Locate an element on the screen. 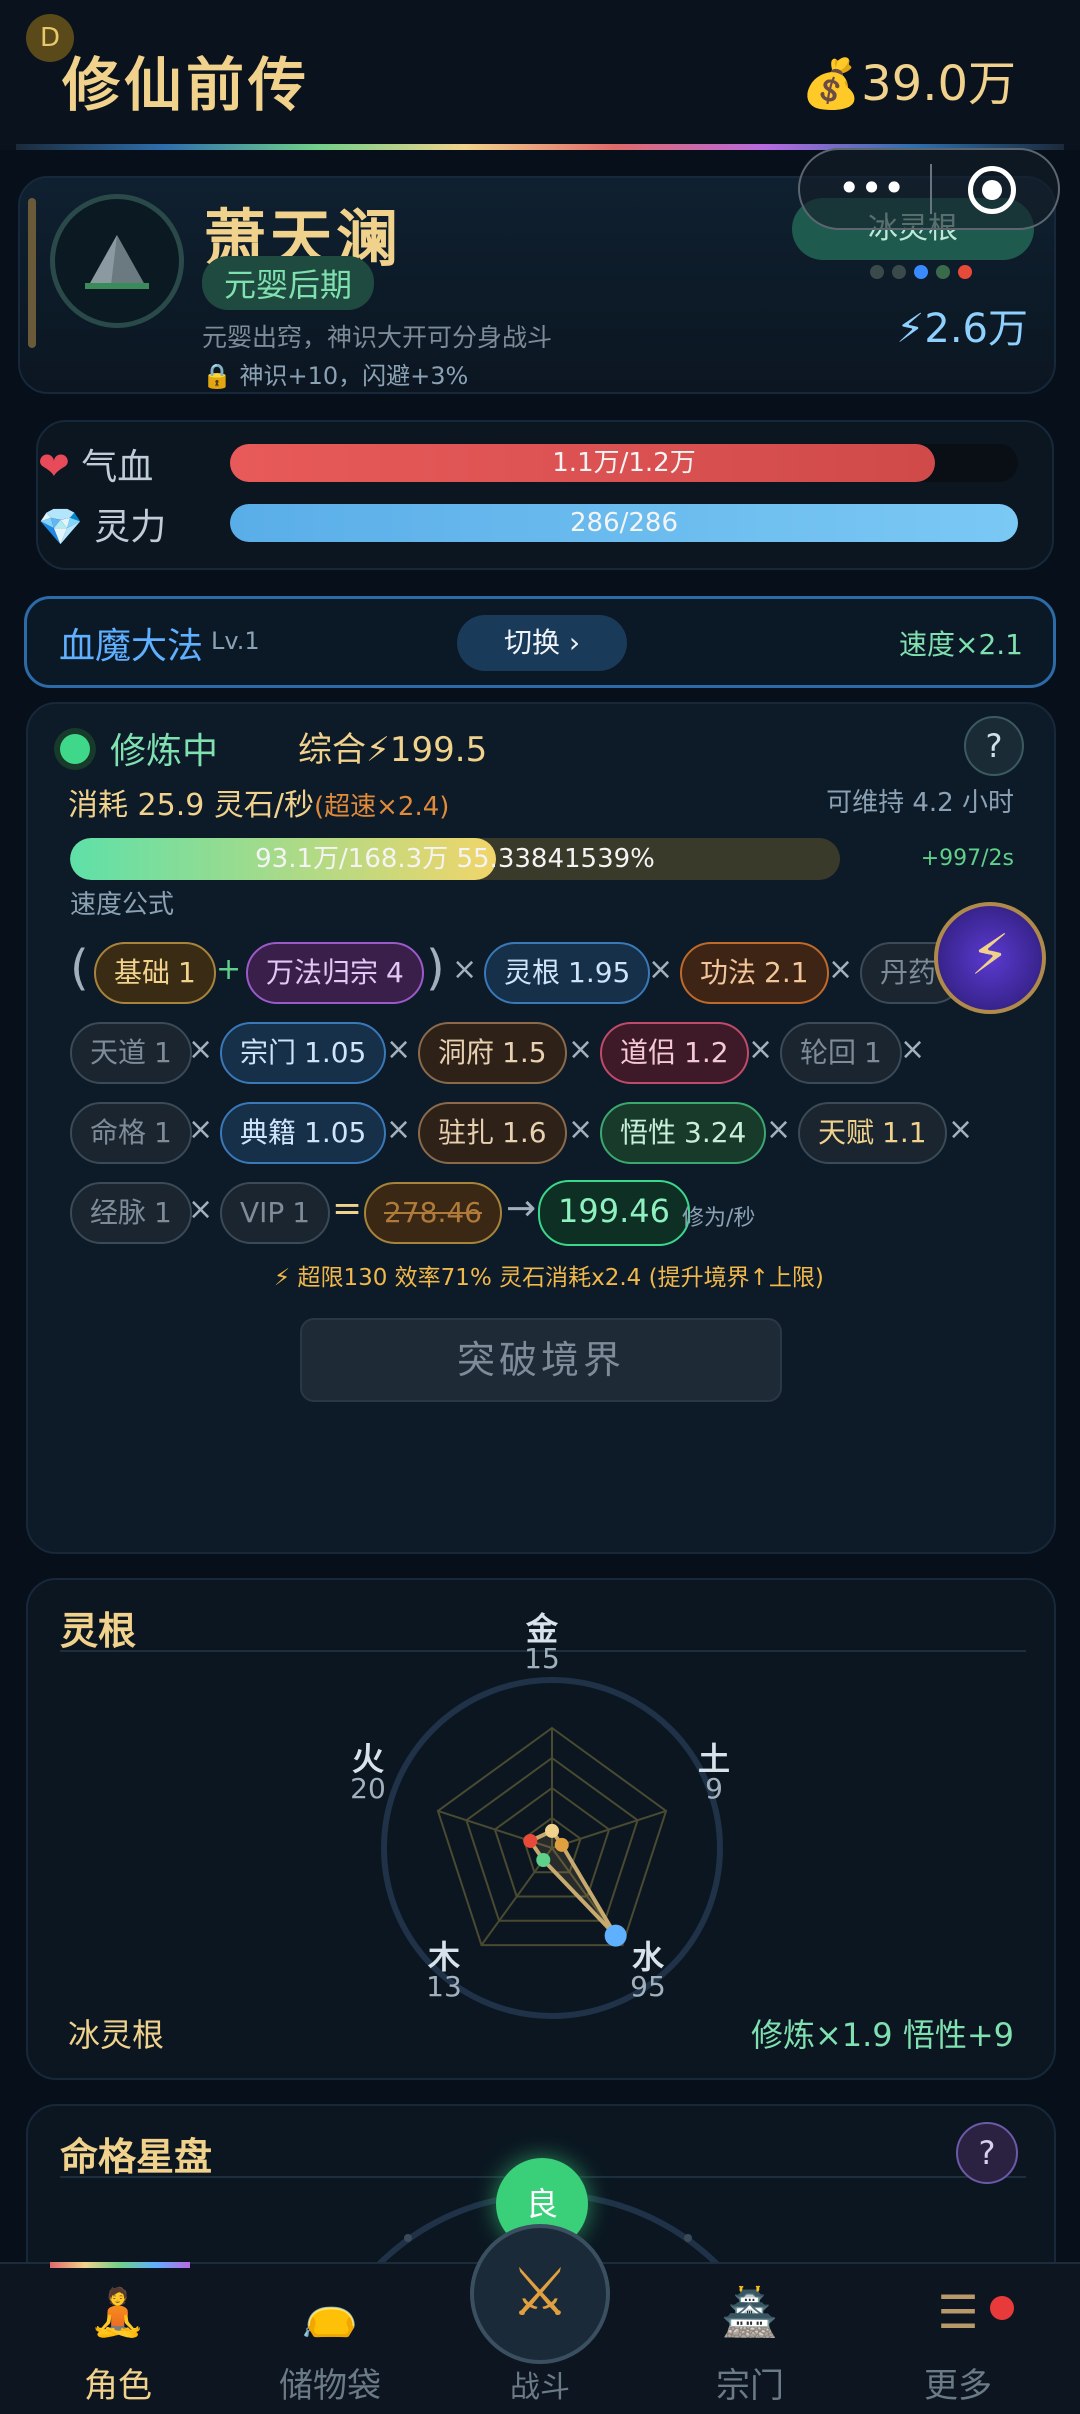 This screenshot has width=1080, height=2414. chip-gongfa: 功法 2.1 is located at coordinates (754, 973).